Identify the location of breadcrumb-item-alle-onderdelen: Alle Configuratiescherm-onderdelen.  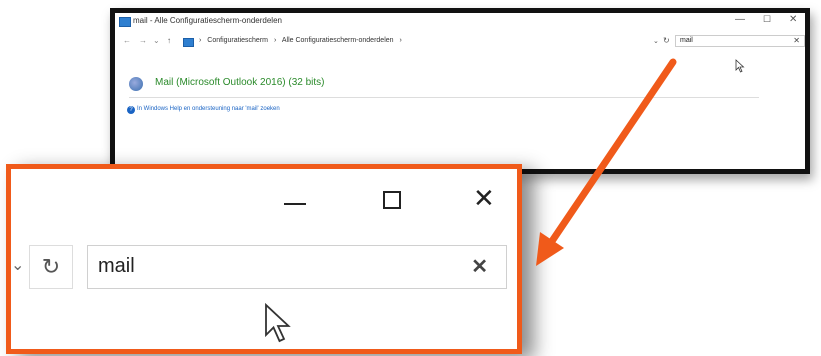
(338, 40).